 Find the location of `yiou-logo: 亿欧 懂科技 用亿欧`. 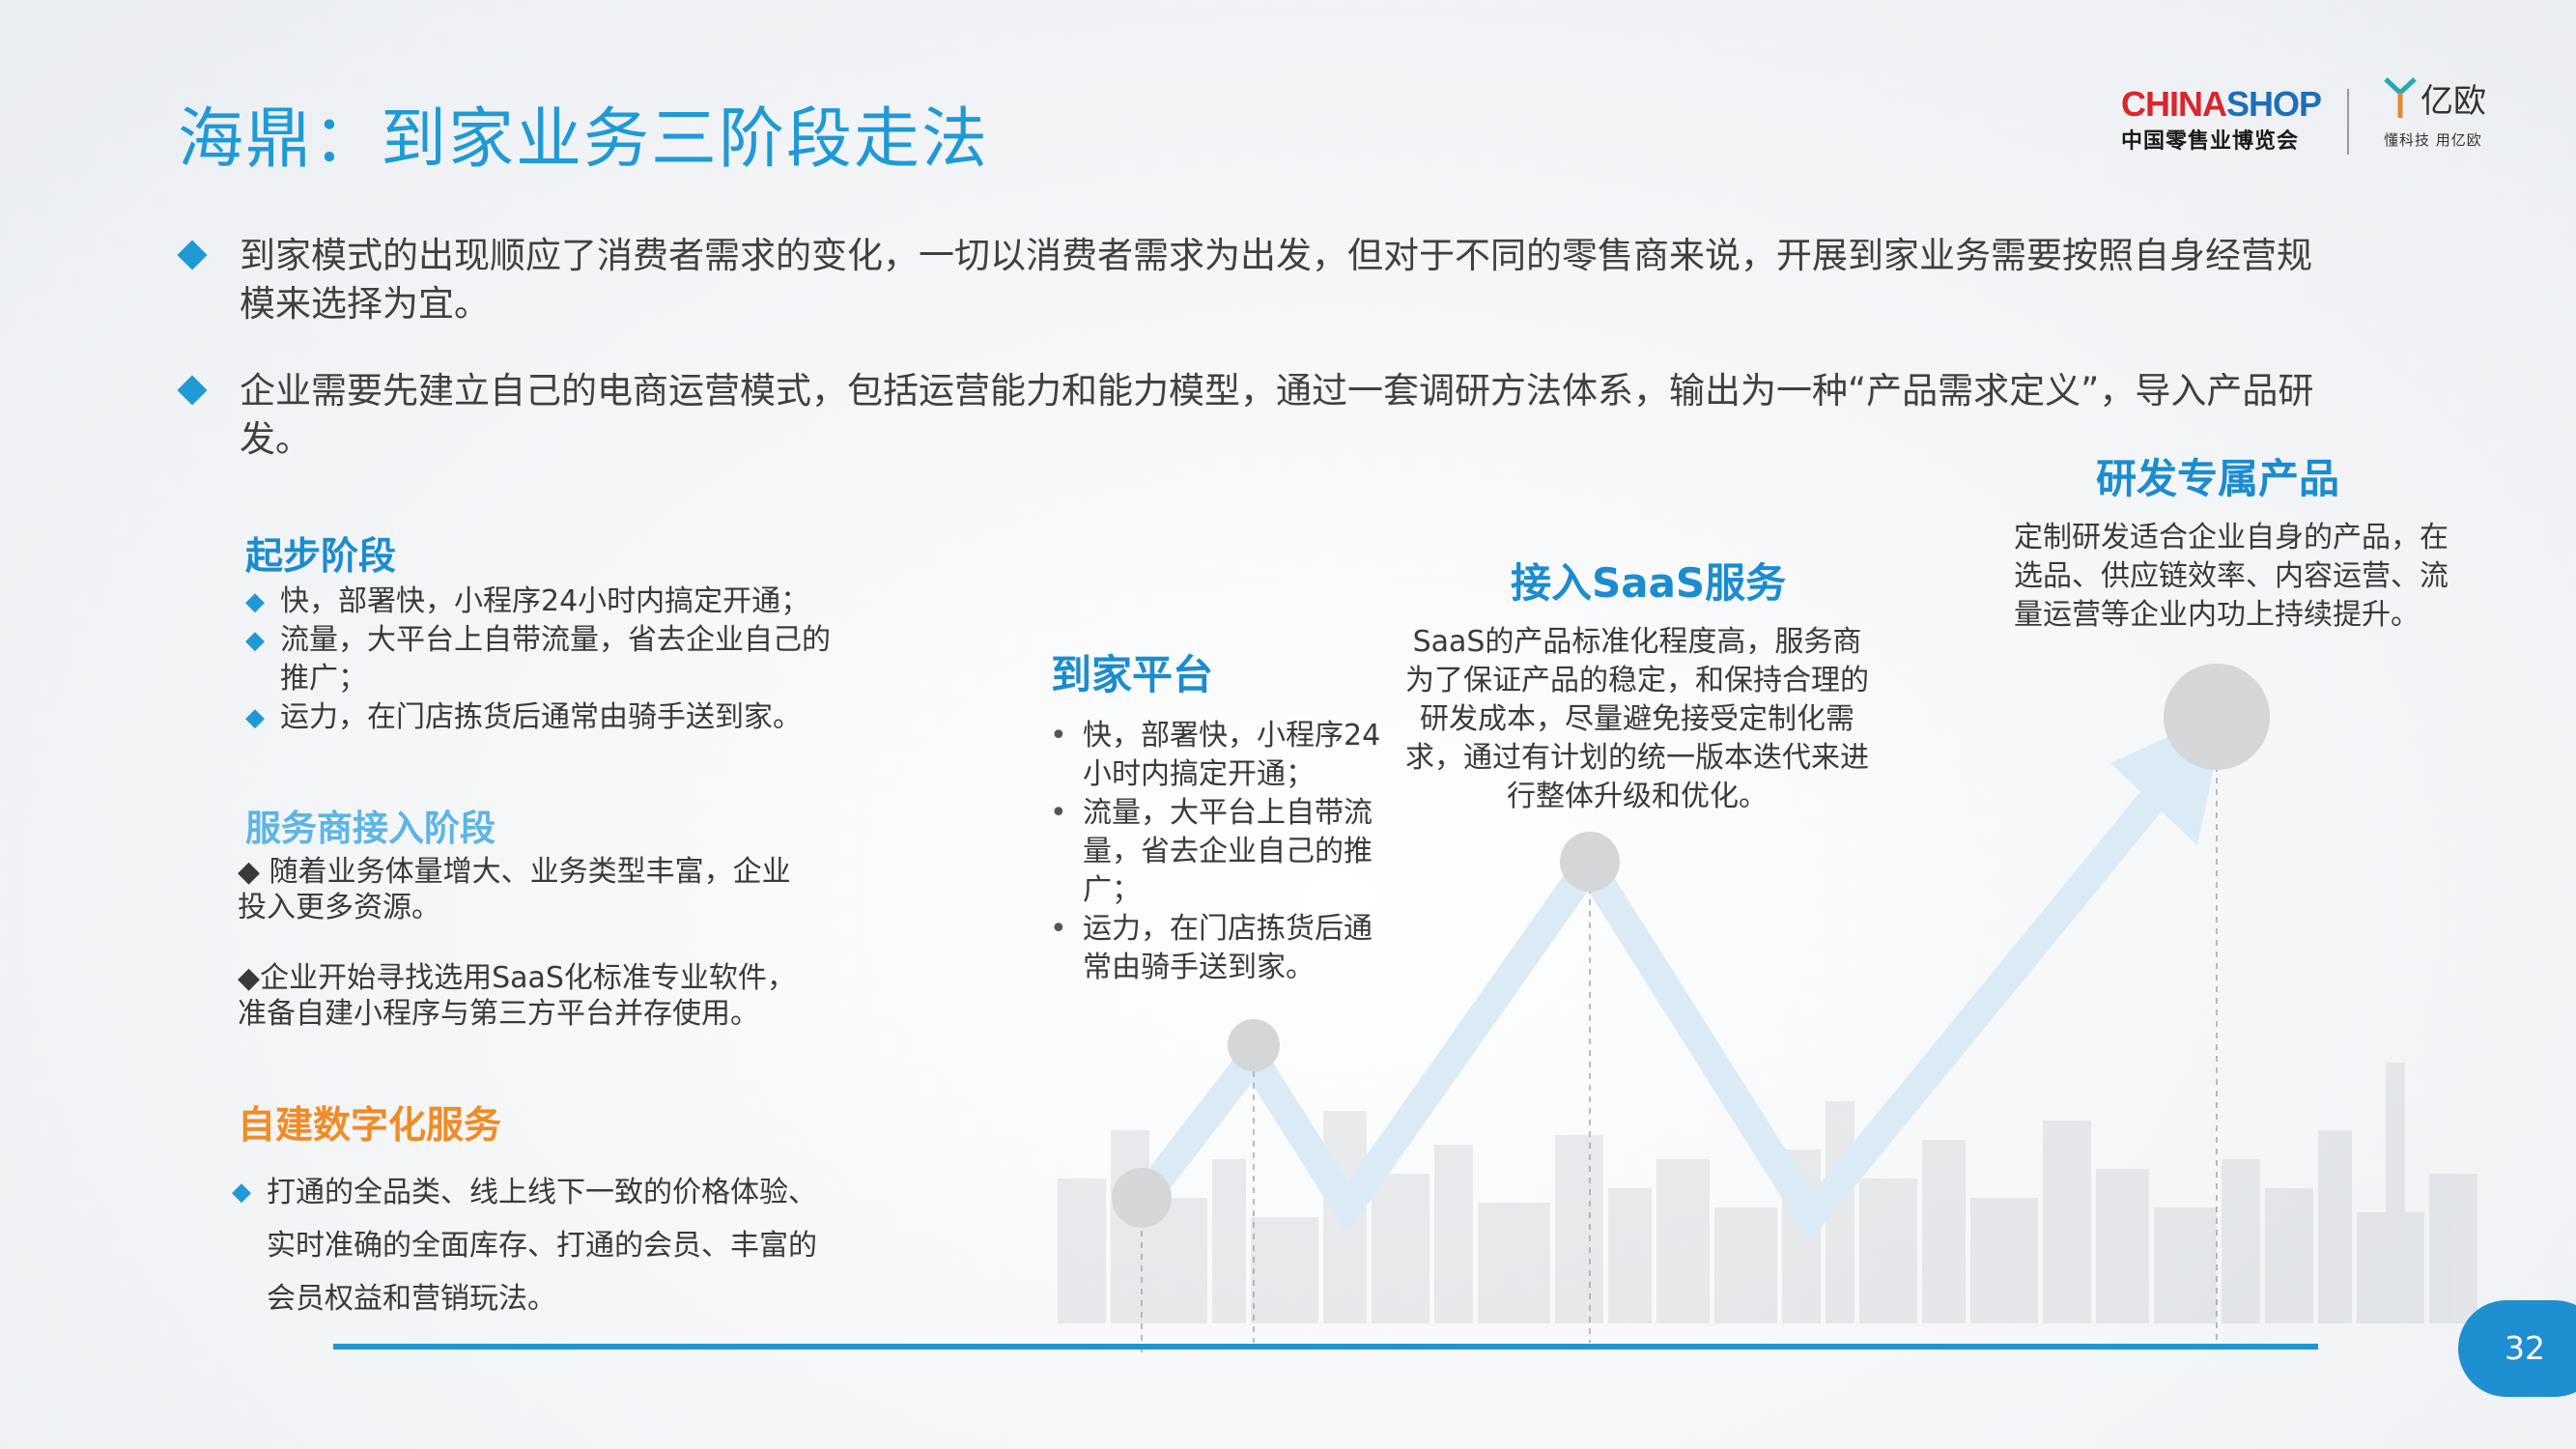

yiou-logo: 亿欧 懂科技 用亿欧 is located at coordinates (2451, 112).